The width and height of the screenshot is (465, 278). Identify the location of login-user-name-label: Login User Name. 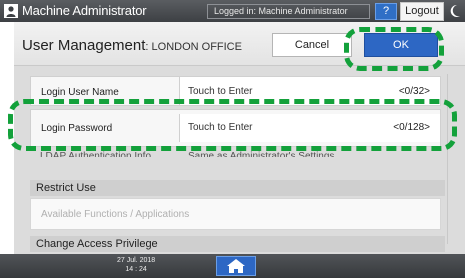
(80, 92).